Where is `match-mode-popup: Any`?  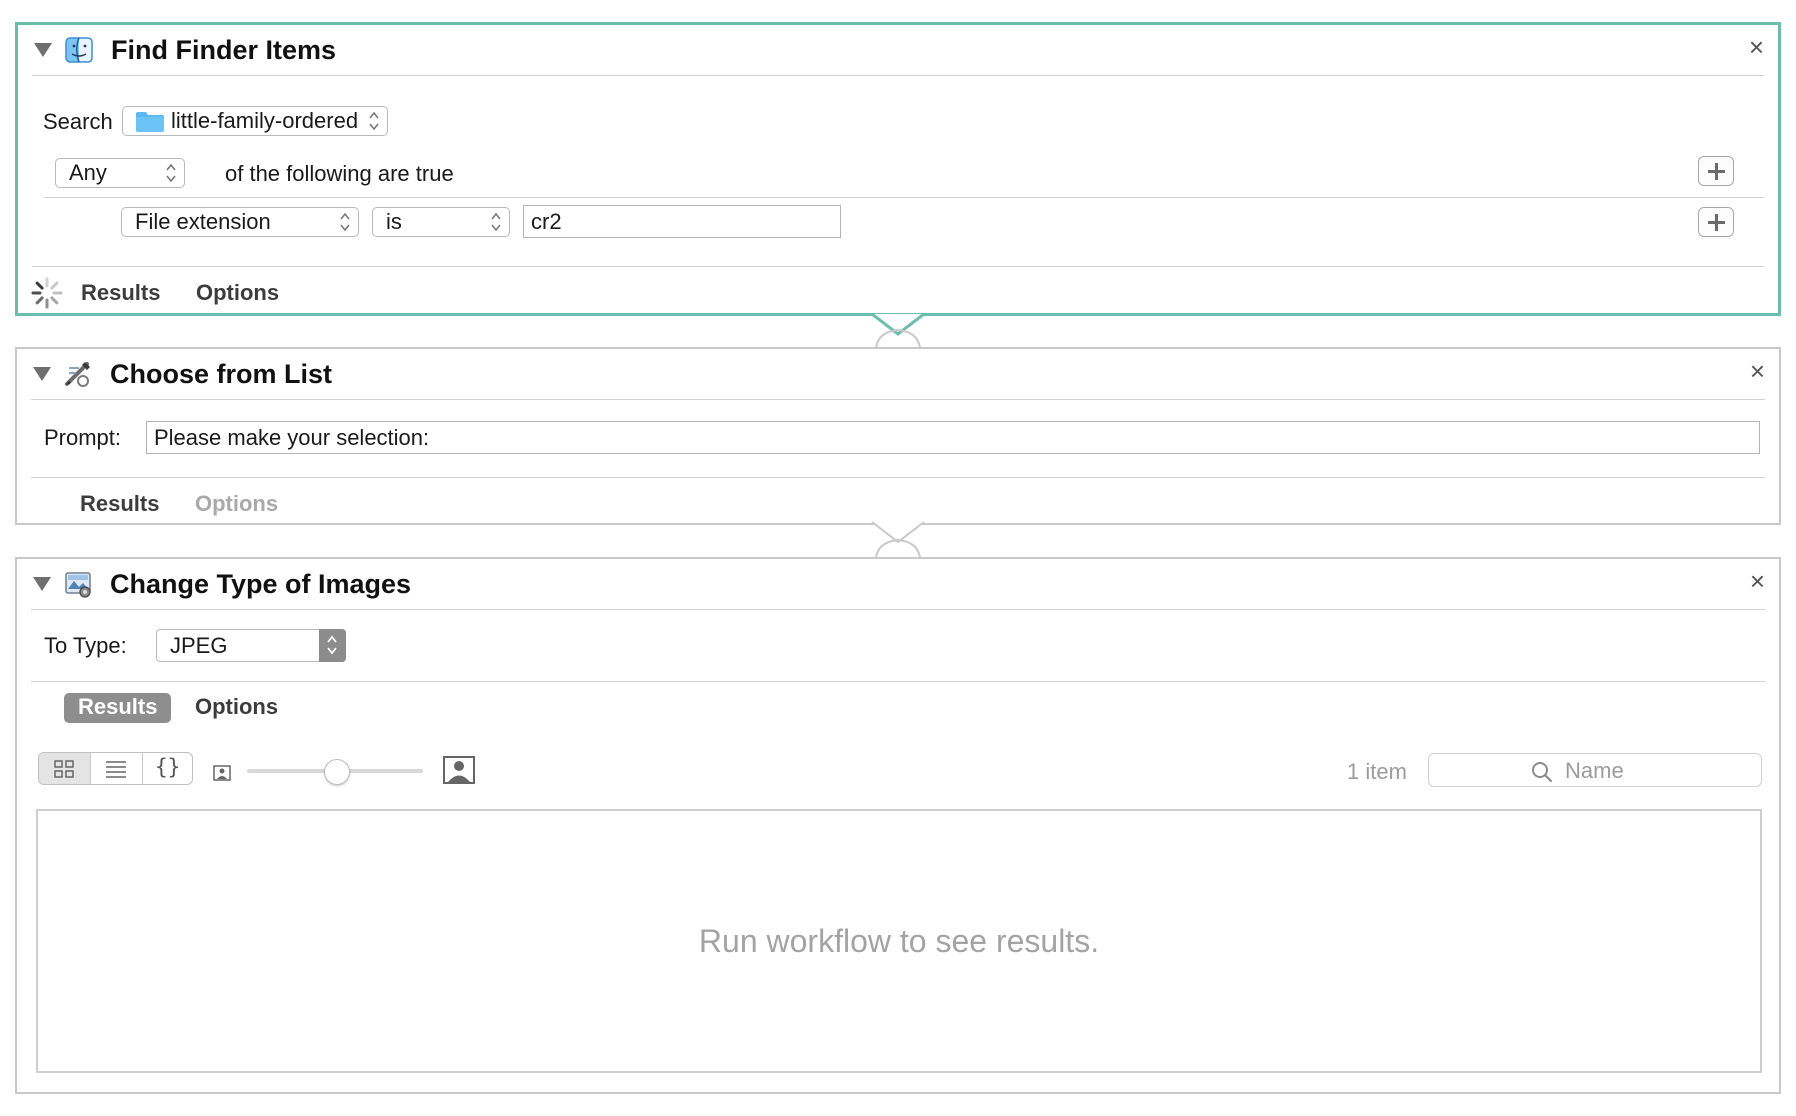 match-mode-popup: Any is located at coordinates (120, 173).